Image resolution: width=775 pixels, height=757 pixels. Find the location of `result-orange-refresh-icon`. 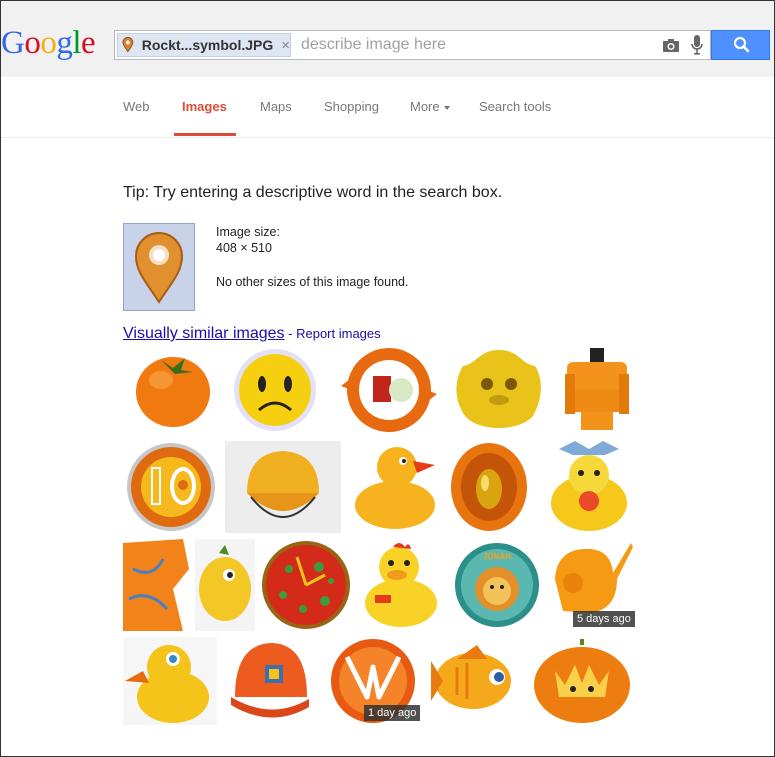

result-orange-refresh-icon is located at coordinates (389, 390).